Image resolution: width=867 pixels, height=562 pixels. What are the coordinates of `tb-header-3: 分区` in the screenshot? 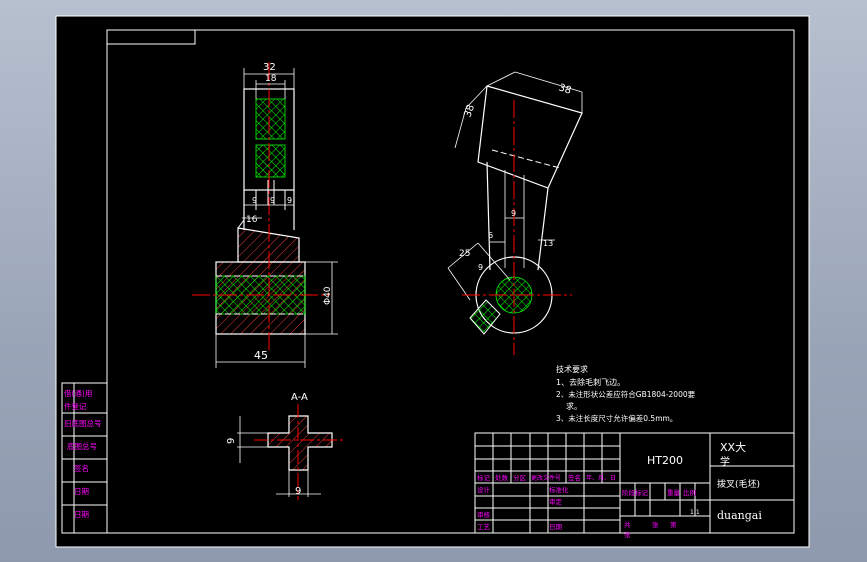 It's located at (520, 477).